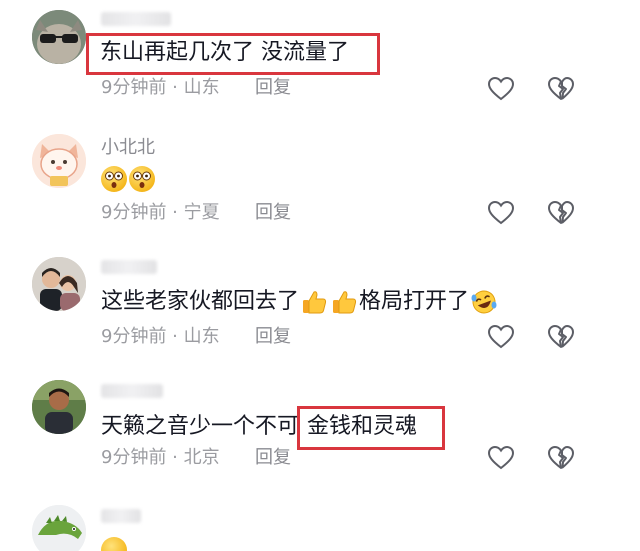  I want to click on child-photo-avatar-icon, so click(59, 407).